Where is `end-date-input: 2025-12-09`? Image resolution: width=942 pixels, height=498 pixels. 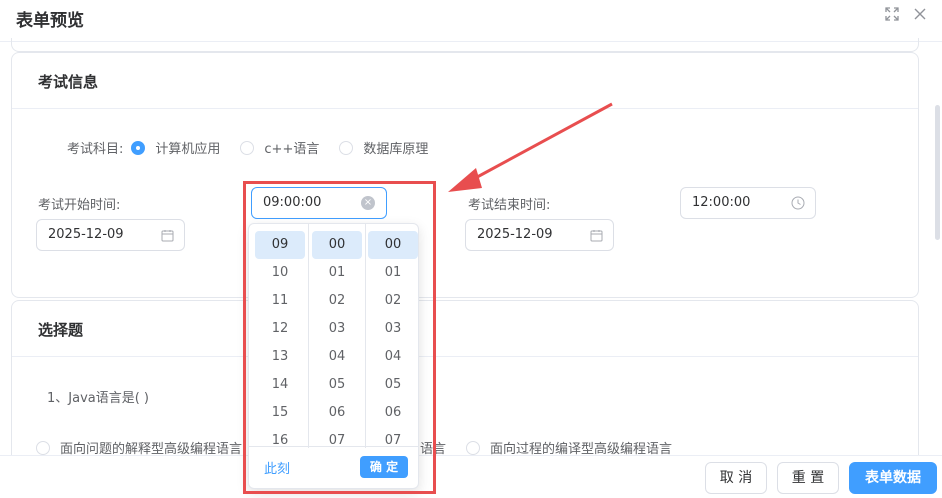 end-date-input: 2025-12-09 is located at coordinates (539, 235).